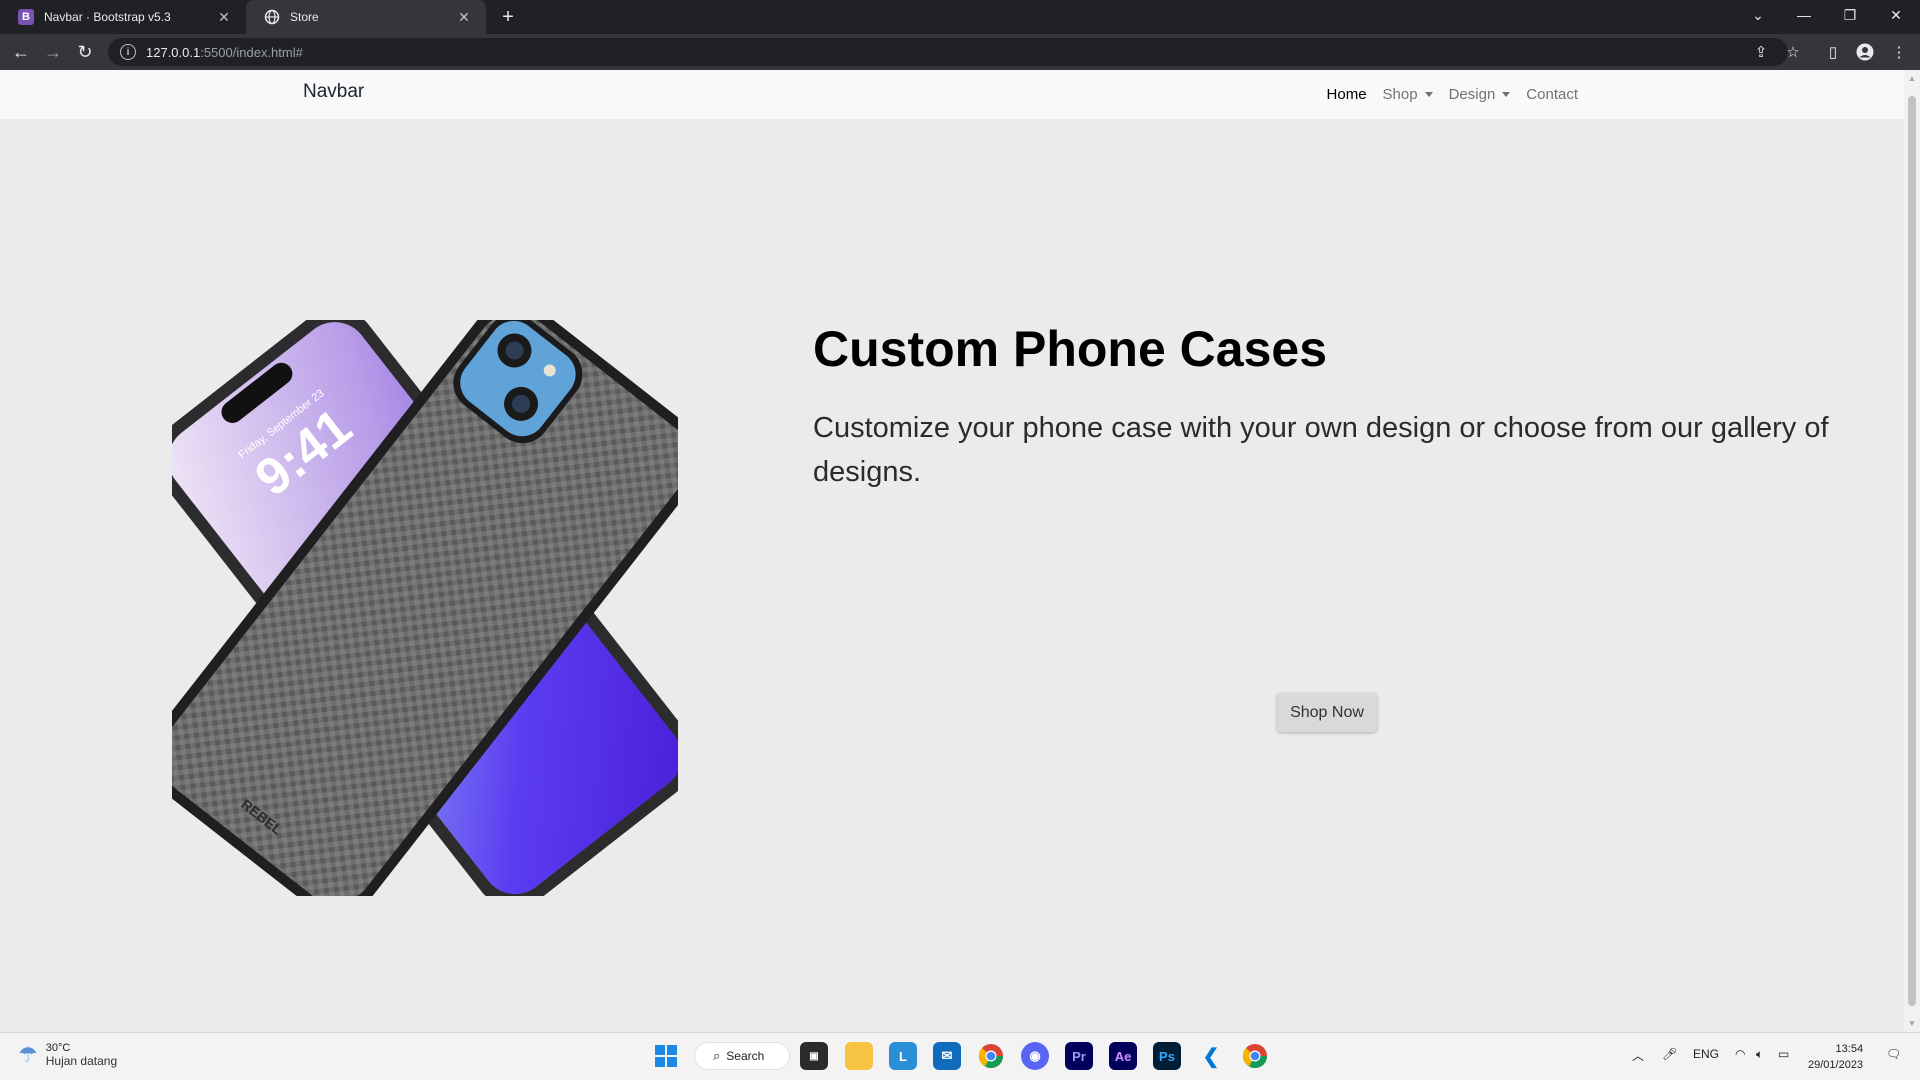 This screenshot has width=1920, height=1080. What do you see at coordinates (1669, 1054) in the screenshot?
I see `microphone-icon: 🎤︎` at bounding box center [1669, 1054].